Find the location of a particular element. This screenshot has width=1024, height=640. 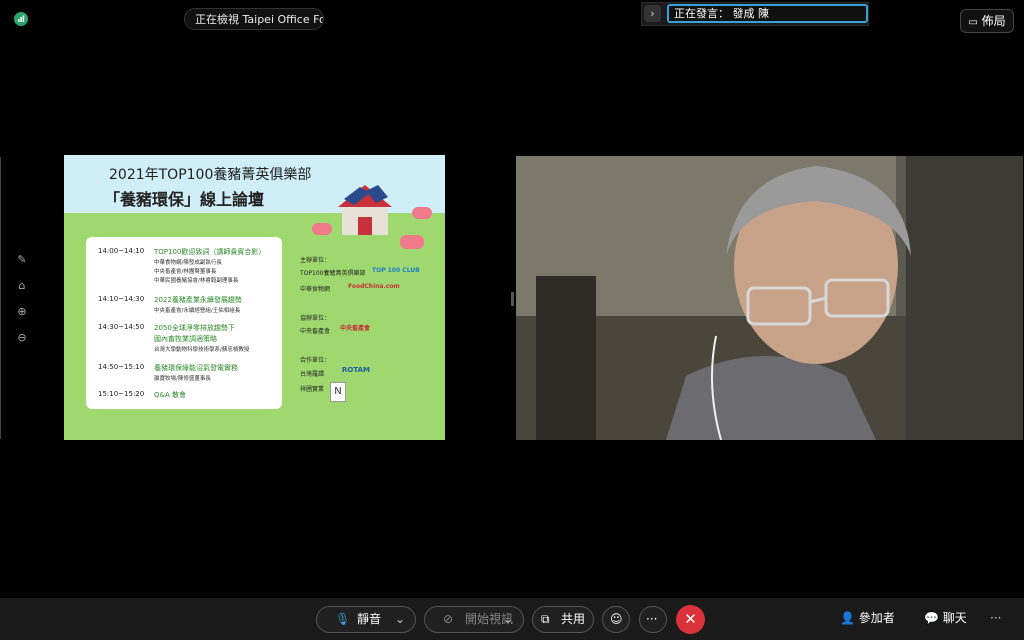

zoom-in-icon: ⊕ is located at coordinates (22, 312).